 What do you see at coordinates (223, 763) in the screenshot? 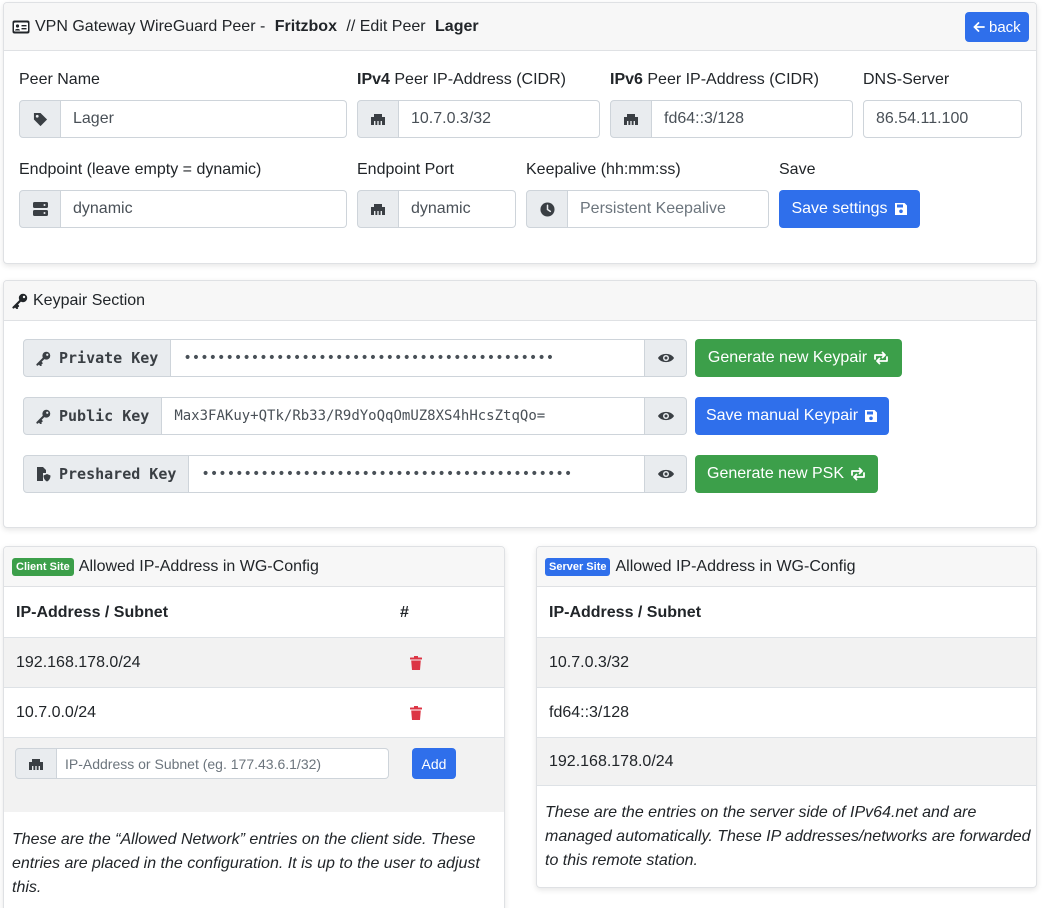
I see `add-ip-input: IP-Address or Subnet (eg. 177.43.6.1/32)` at bounding box center [223, 763].